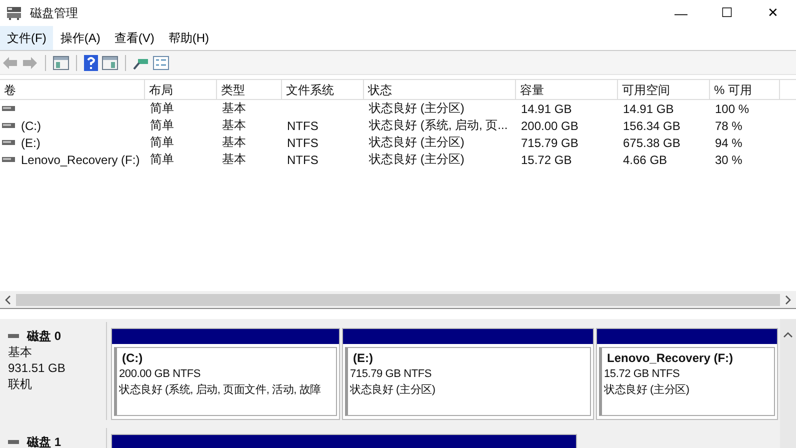  I want to click on scroll-left-icon, so click(8, 299).